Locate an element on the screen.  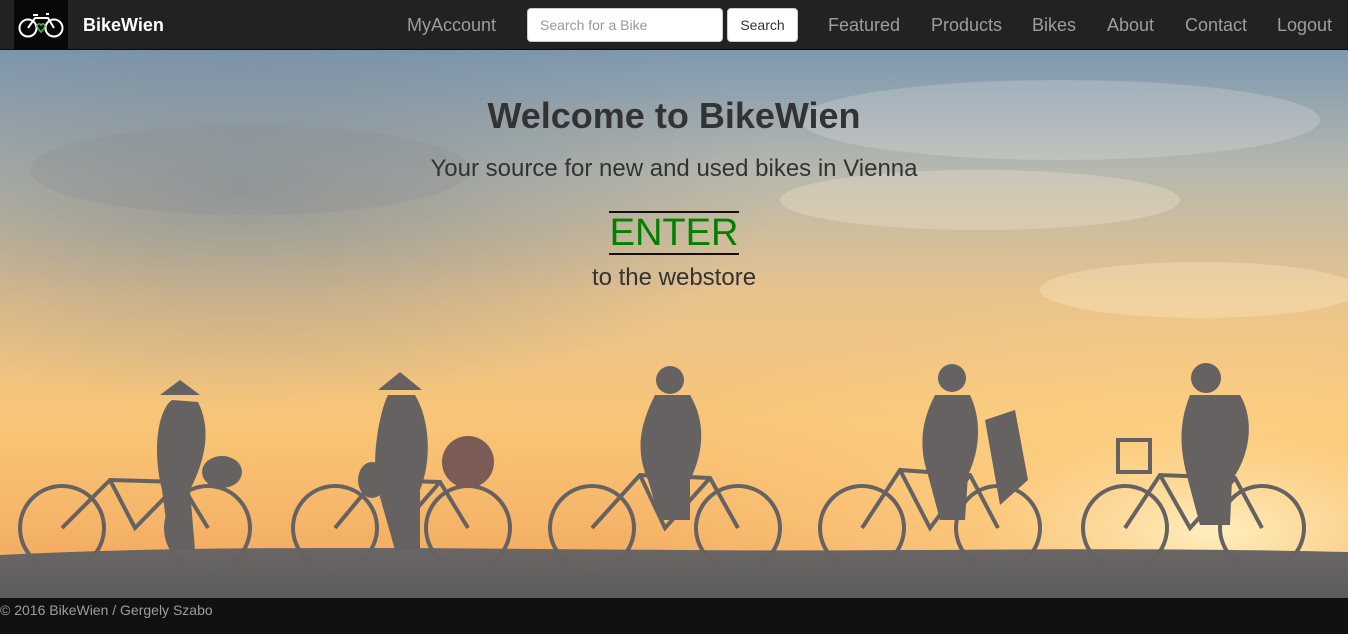
nav-bikes: Bikes is located at coordinates (1054, 25).